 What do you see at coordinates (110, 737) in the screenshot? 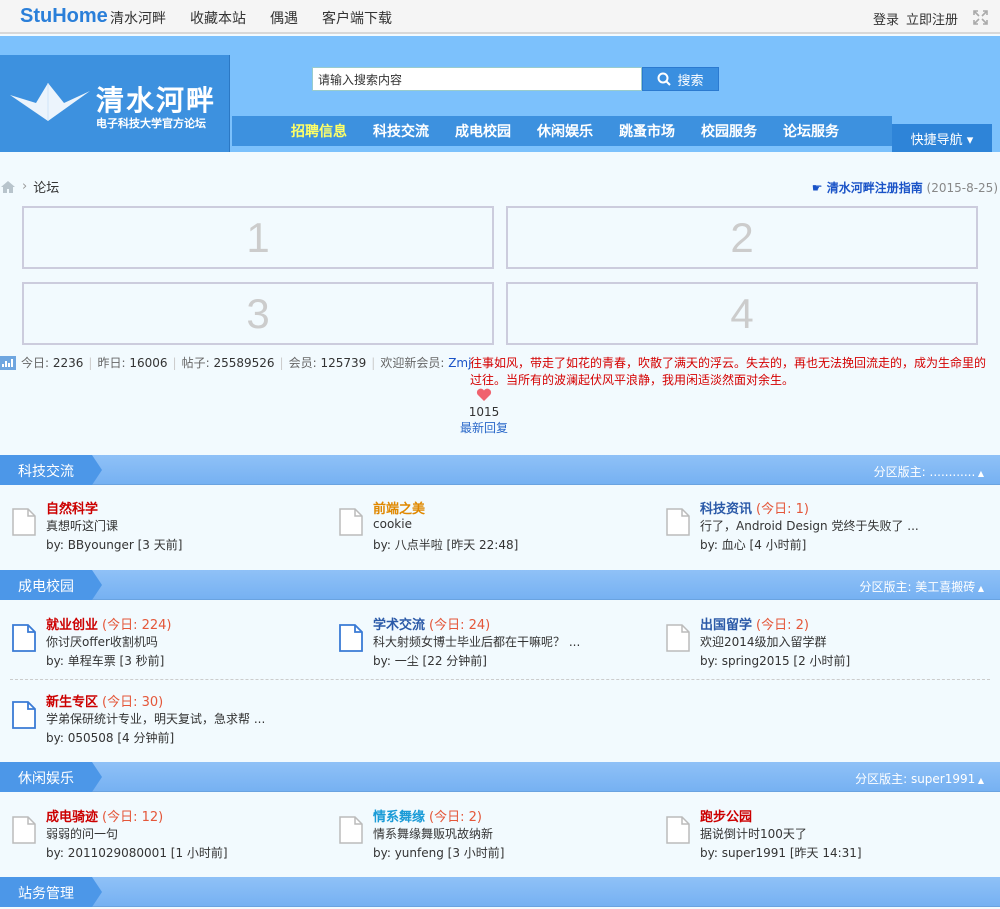
I see `forum-last-author: by: 050508 [4 分钟前]` at bounding box center [110, 737].